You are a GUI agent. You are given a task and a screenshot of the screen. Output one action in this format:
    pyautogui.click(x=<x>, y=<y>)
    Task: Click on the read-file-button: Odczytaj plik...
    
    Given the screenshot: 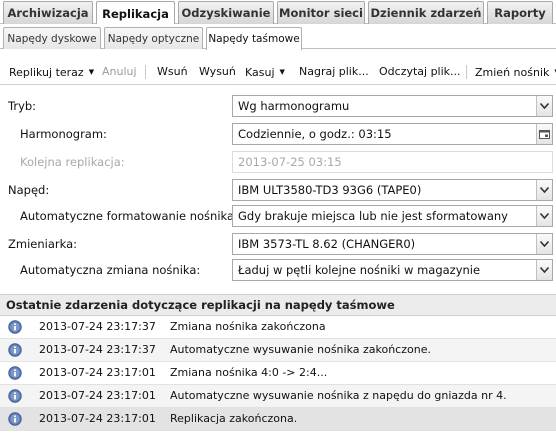 What is the action you would take?
    pyautogui.click(x=420, y=72)
    